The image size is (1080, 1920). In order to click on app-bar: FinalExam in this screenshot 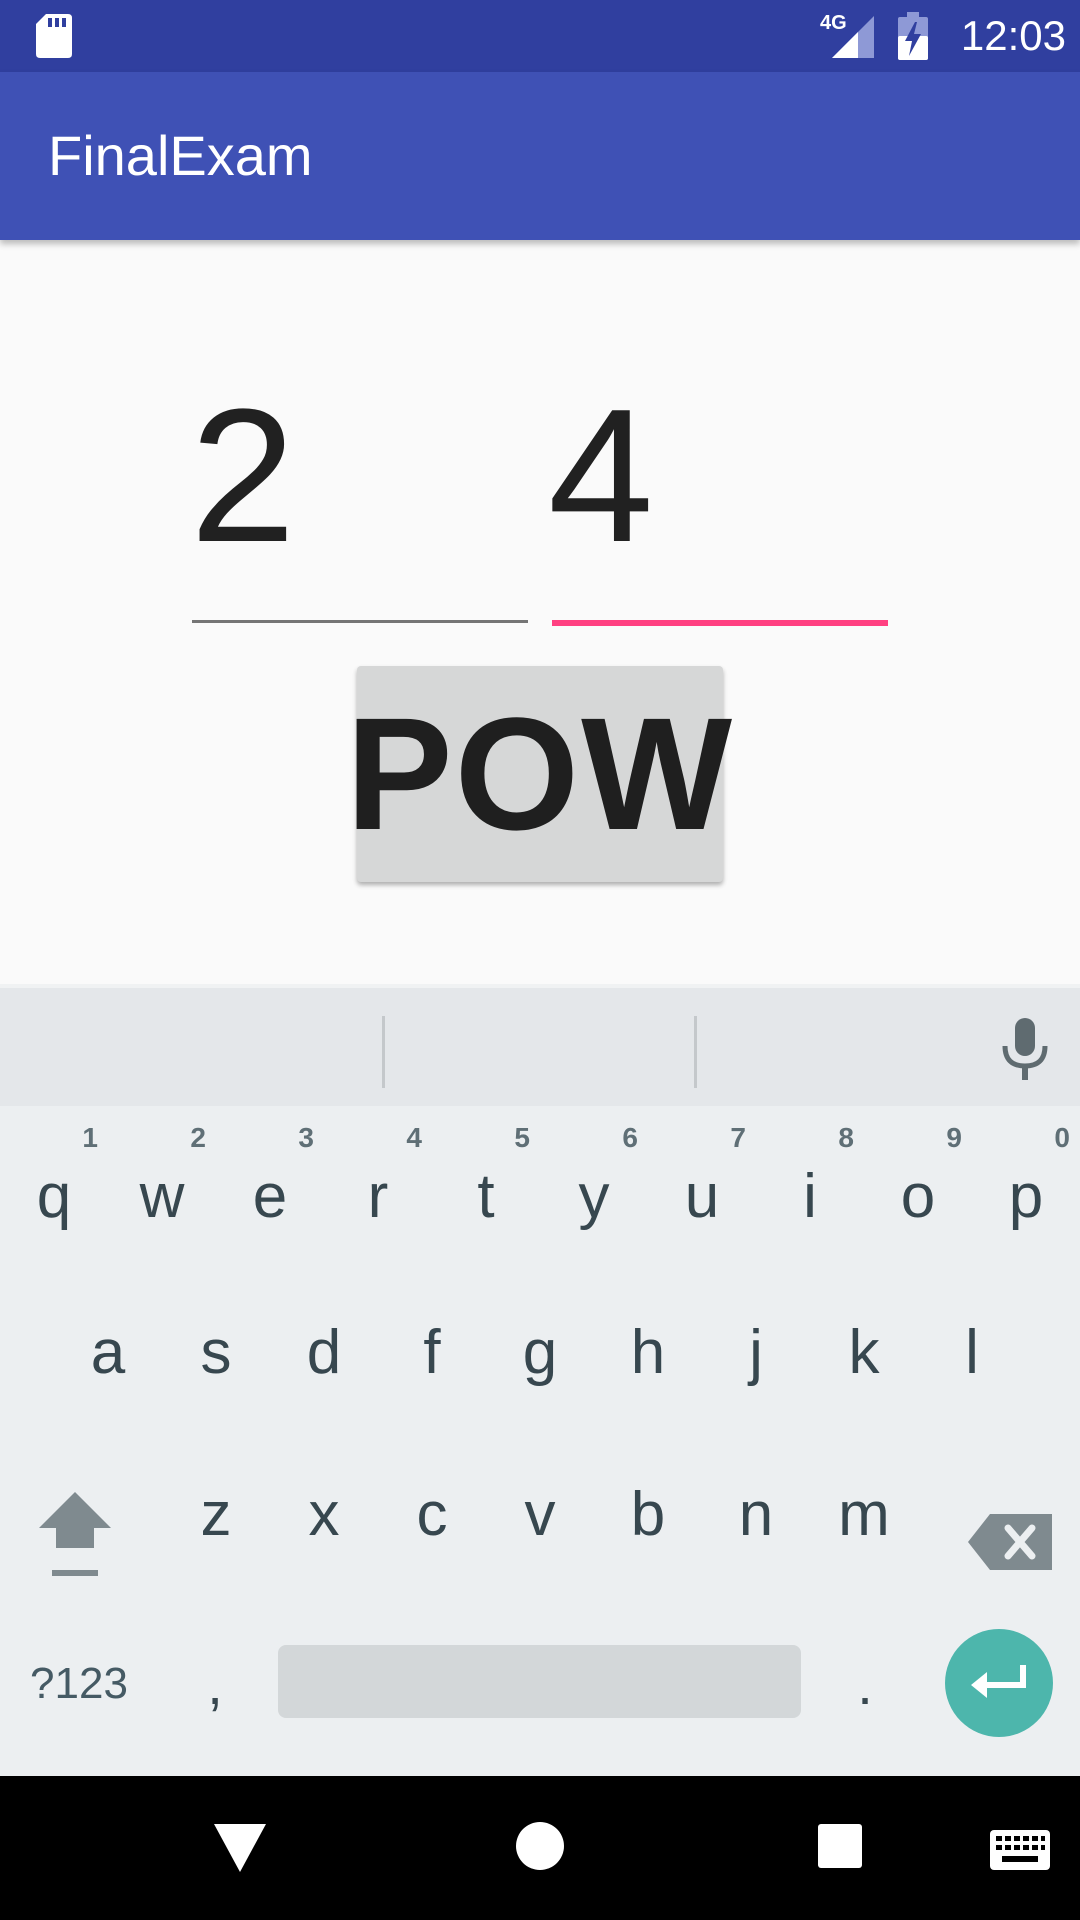, I will do `click(540, 156)`.